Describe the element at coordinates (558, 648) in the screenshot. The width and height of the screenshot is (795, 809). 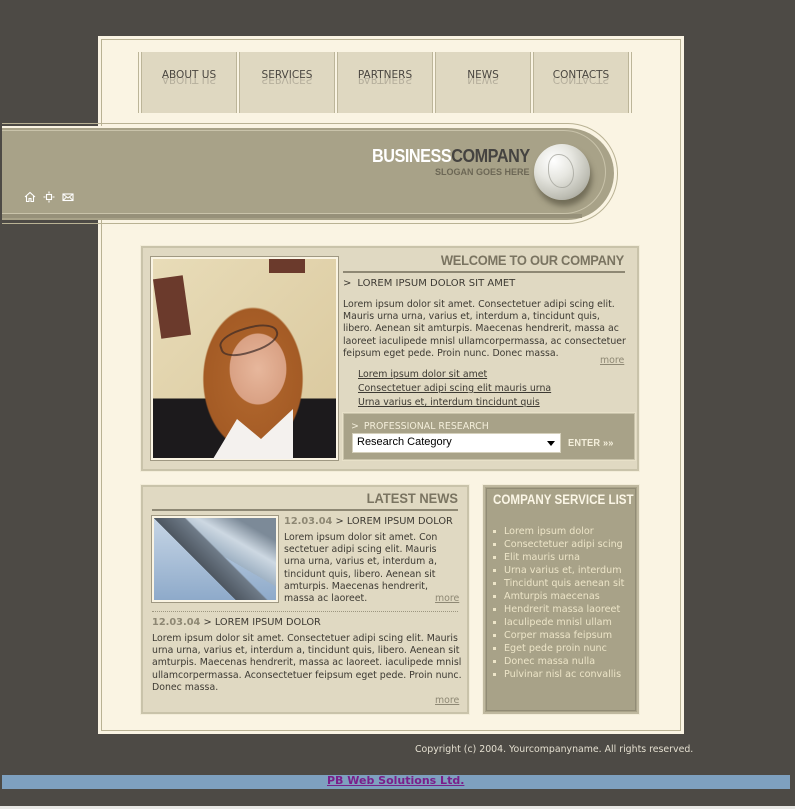
I see `service-list-item: Eget pede proin nunc` at that location.